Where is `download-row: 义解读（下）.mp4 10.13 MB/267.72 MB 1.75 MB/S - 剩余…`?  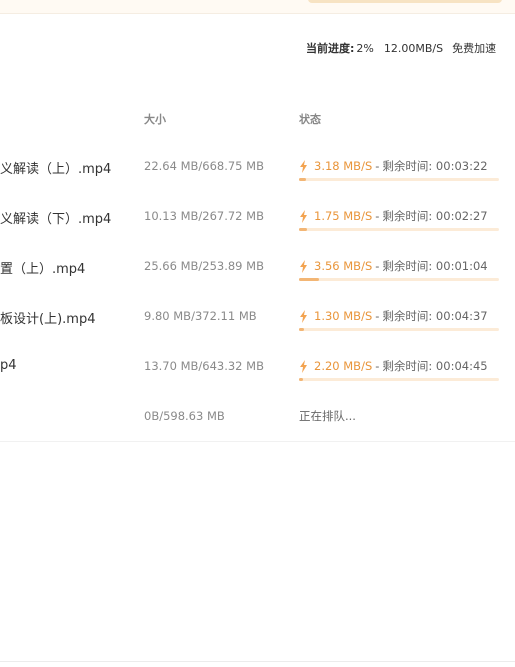
download-row: 义解读（下）.mp4 10.13 MB/267.72 MB 1.75 MB/S - 剩余… is located at coordinates (257, 215).